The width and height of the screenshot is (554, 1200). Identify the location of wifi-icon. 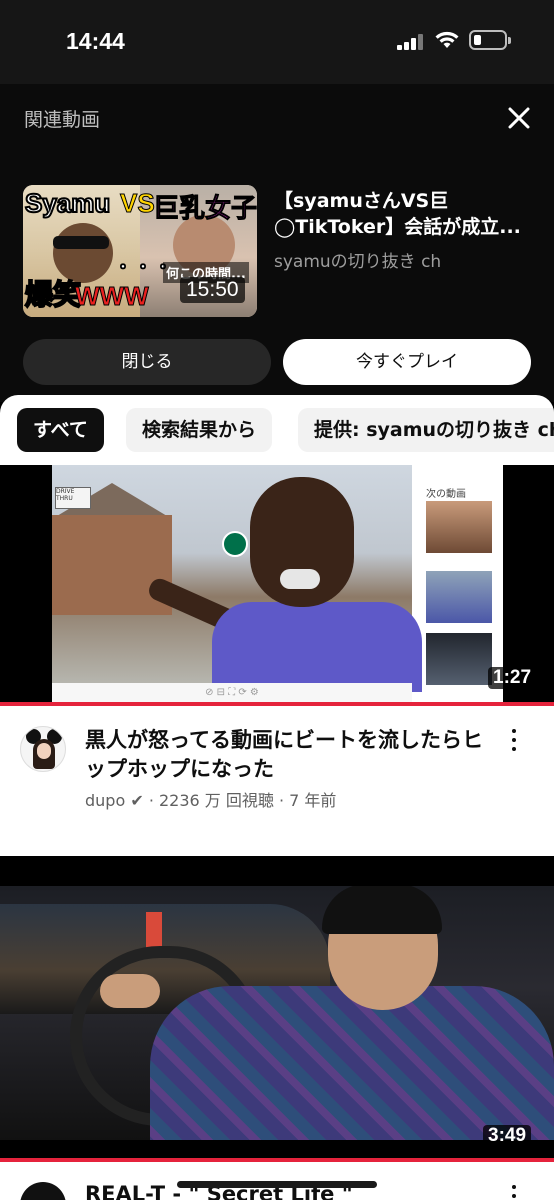
(447, 39).